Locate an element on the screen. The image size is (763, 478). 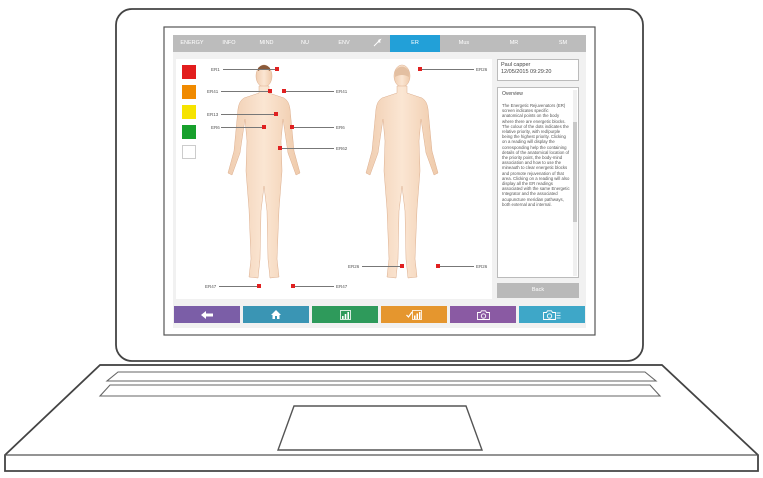
back-body-figure is located at coordinates (402, 171).